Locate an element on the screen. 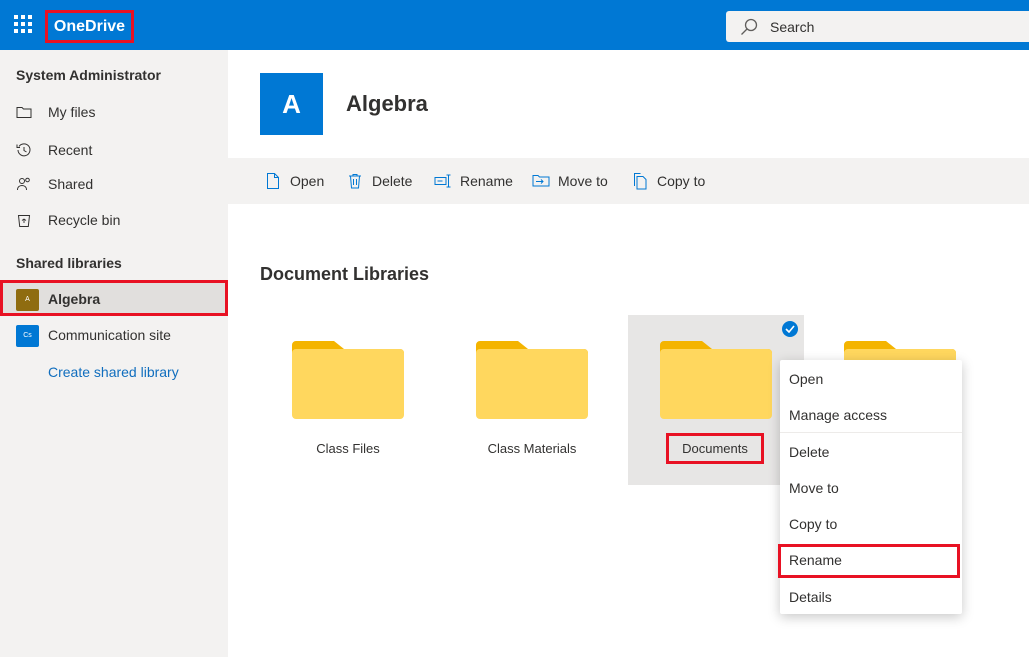  menu-item-label: Details is located at coordinates (810, 597).